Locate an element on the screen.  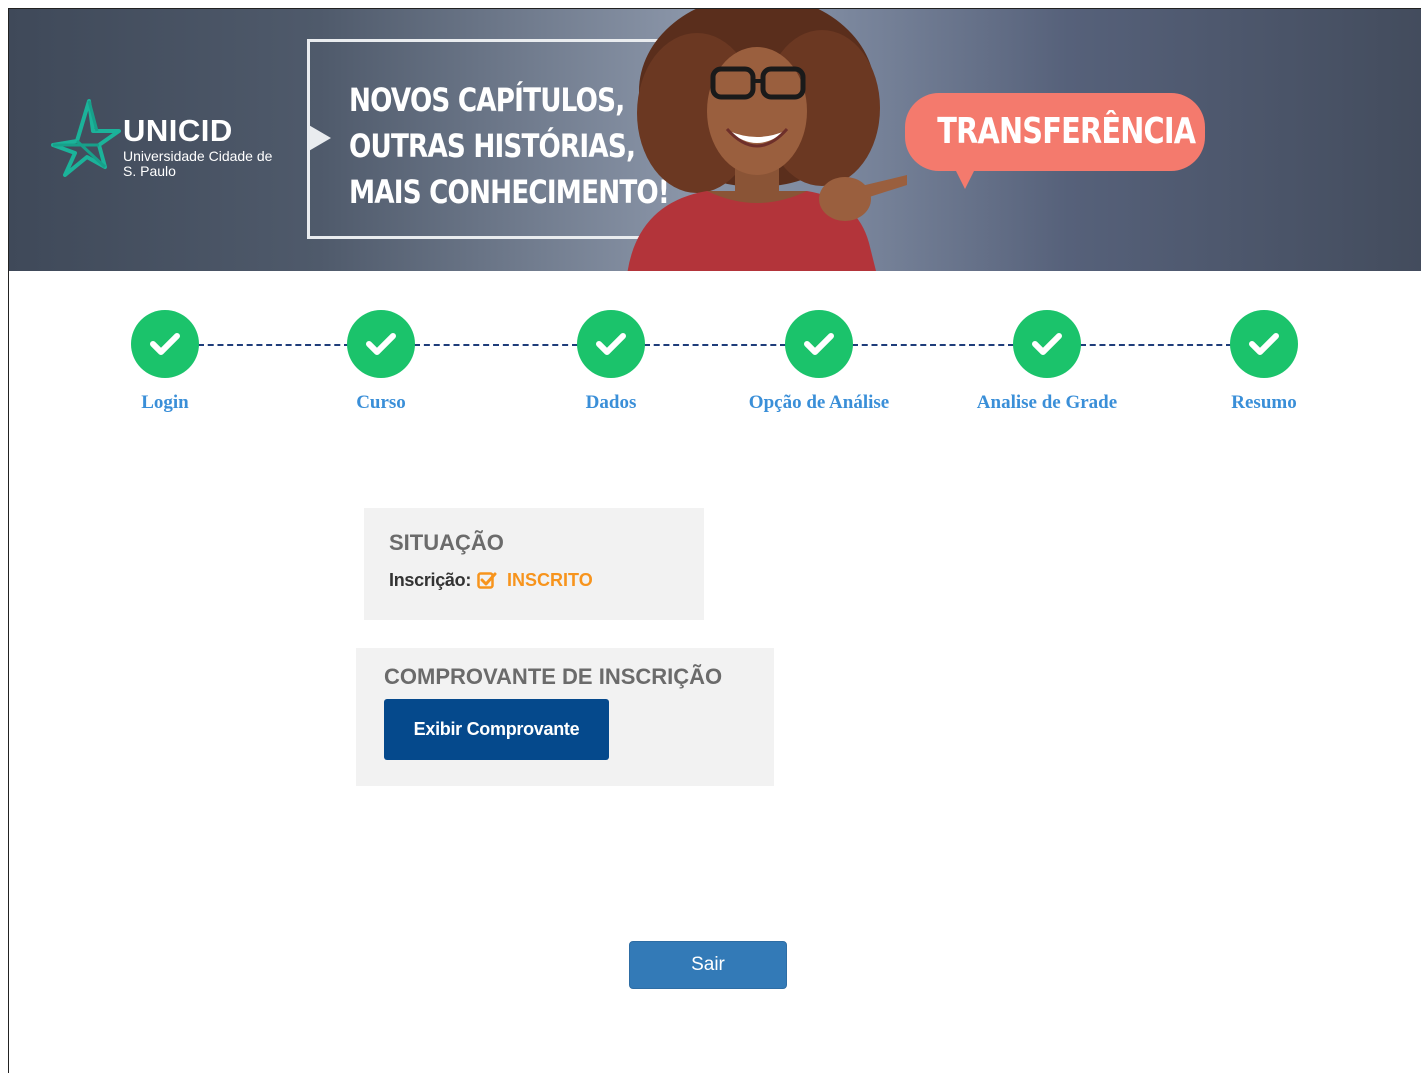
exibir-comprovante-button: Exibir Comprovante is located at coordinates (496, 729).